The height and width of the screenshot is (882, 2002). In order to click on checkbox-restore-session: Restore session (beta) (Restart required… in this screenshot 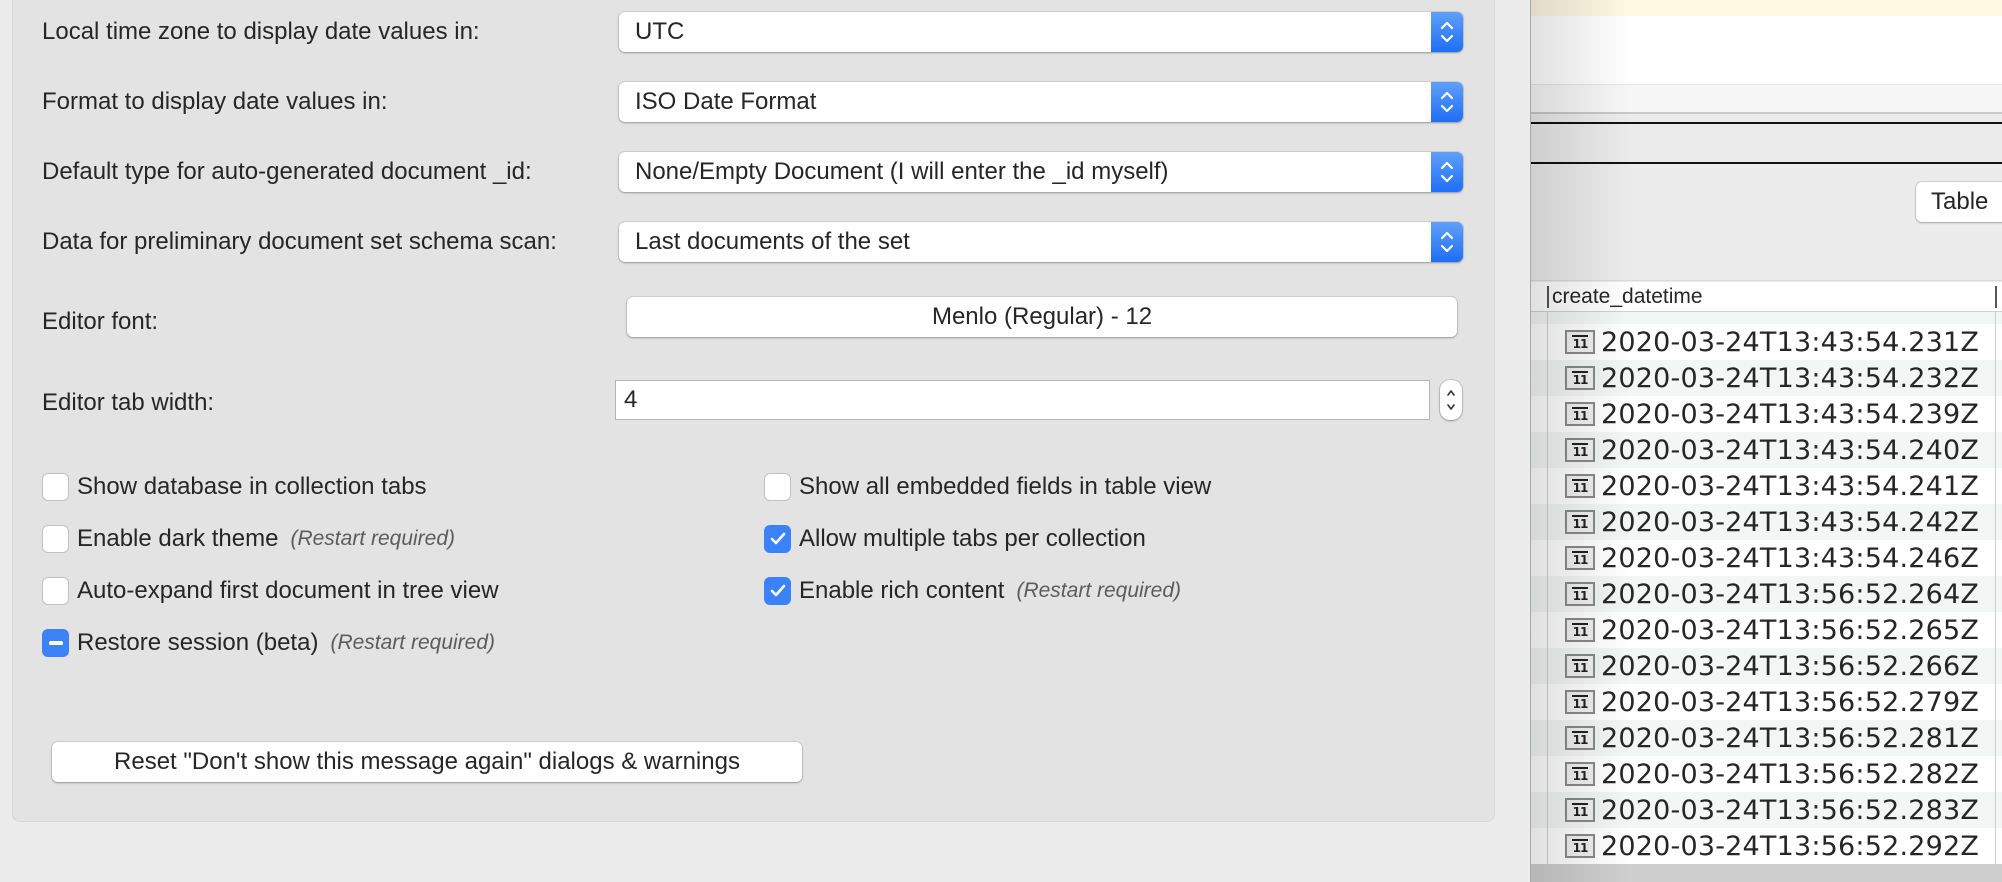, I will do `click(268, 643)`.